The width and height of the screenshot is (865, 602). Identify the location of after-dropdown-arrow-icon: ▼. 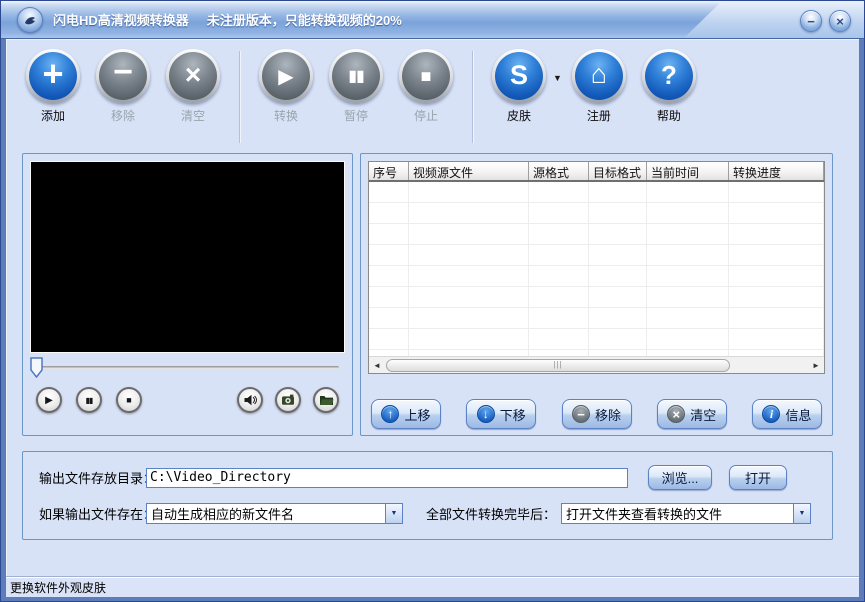
(802, 513).